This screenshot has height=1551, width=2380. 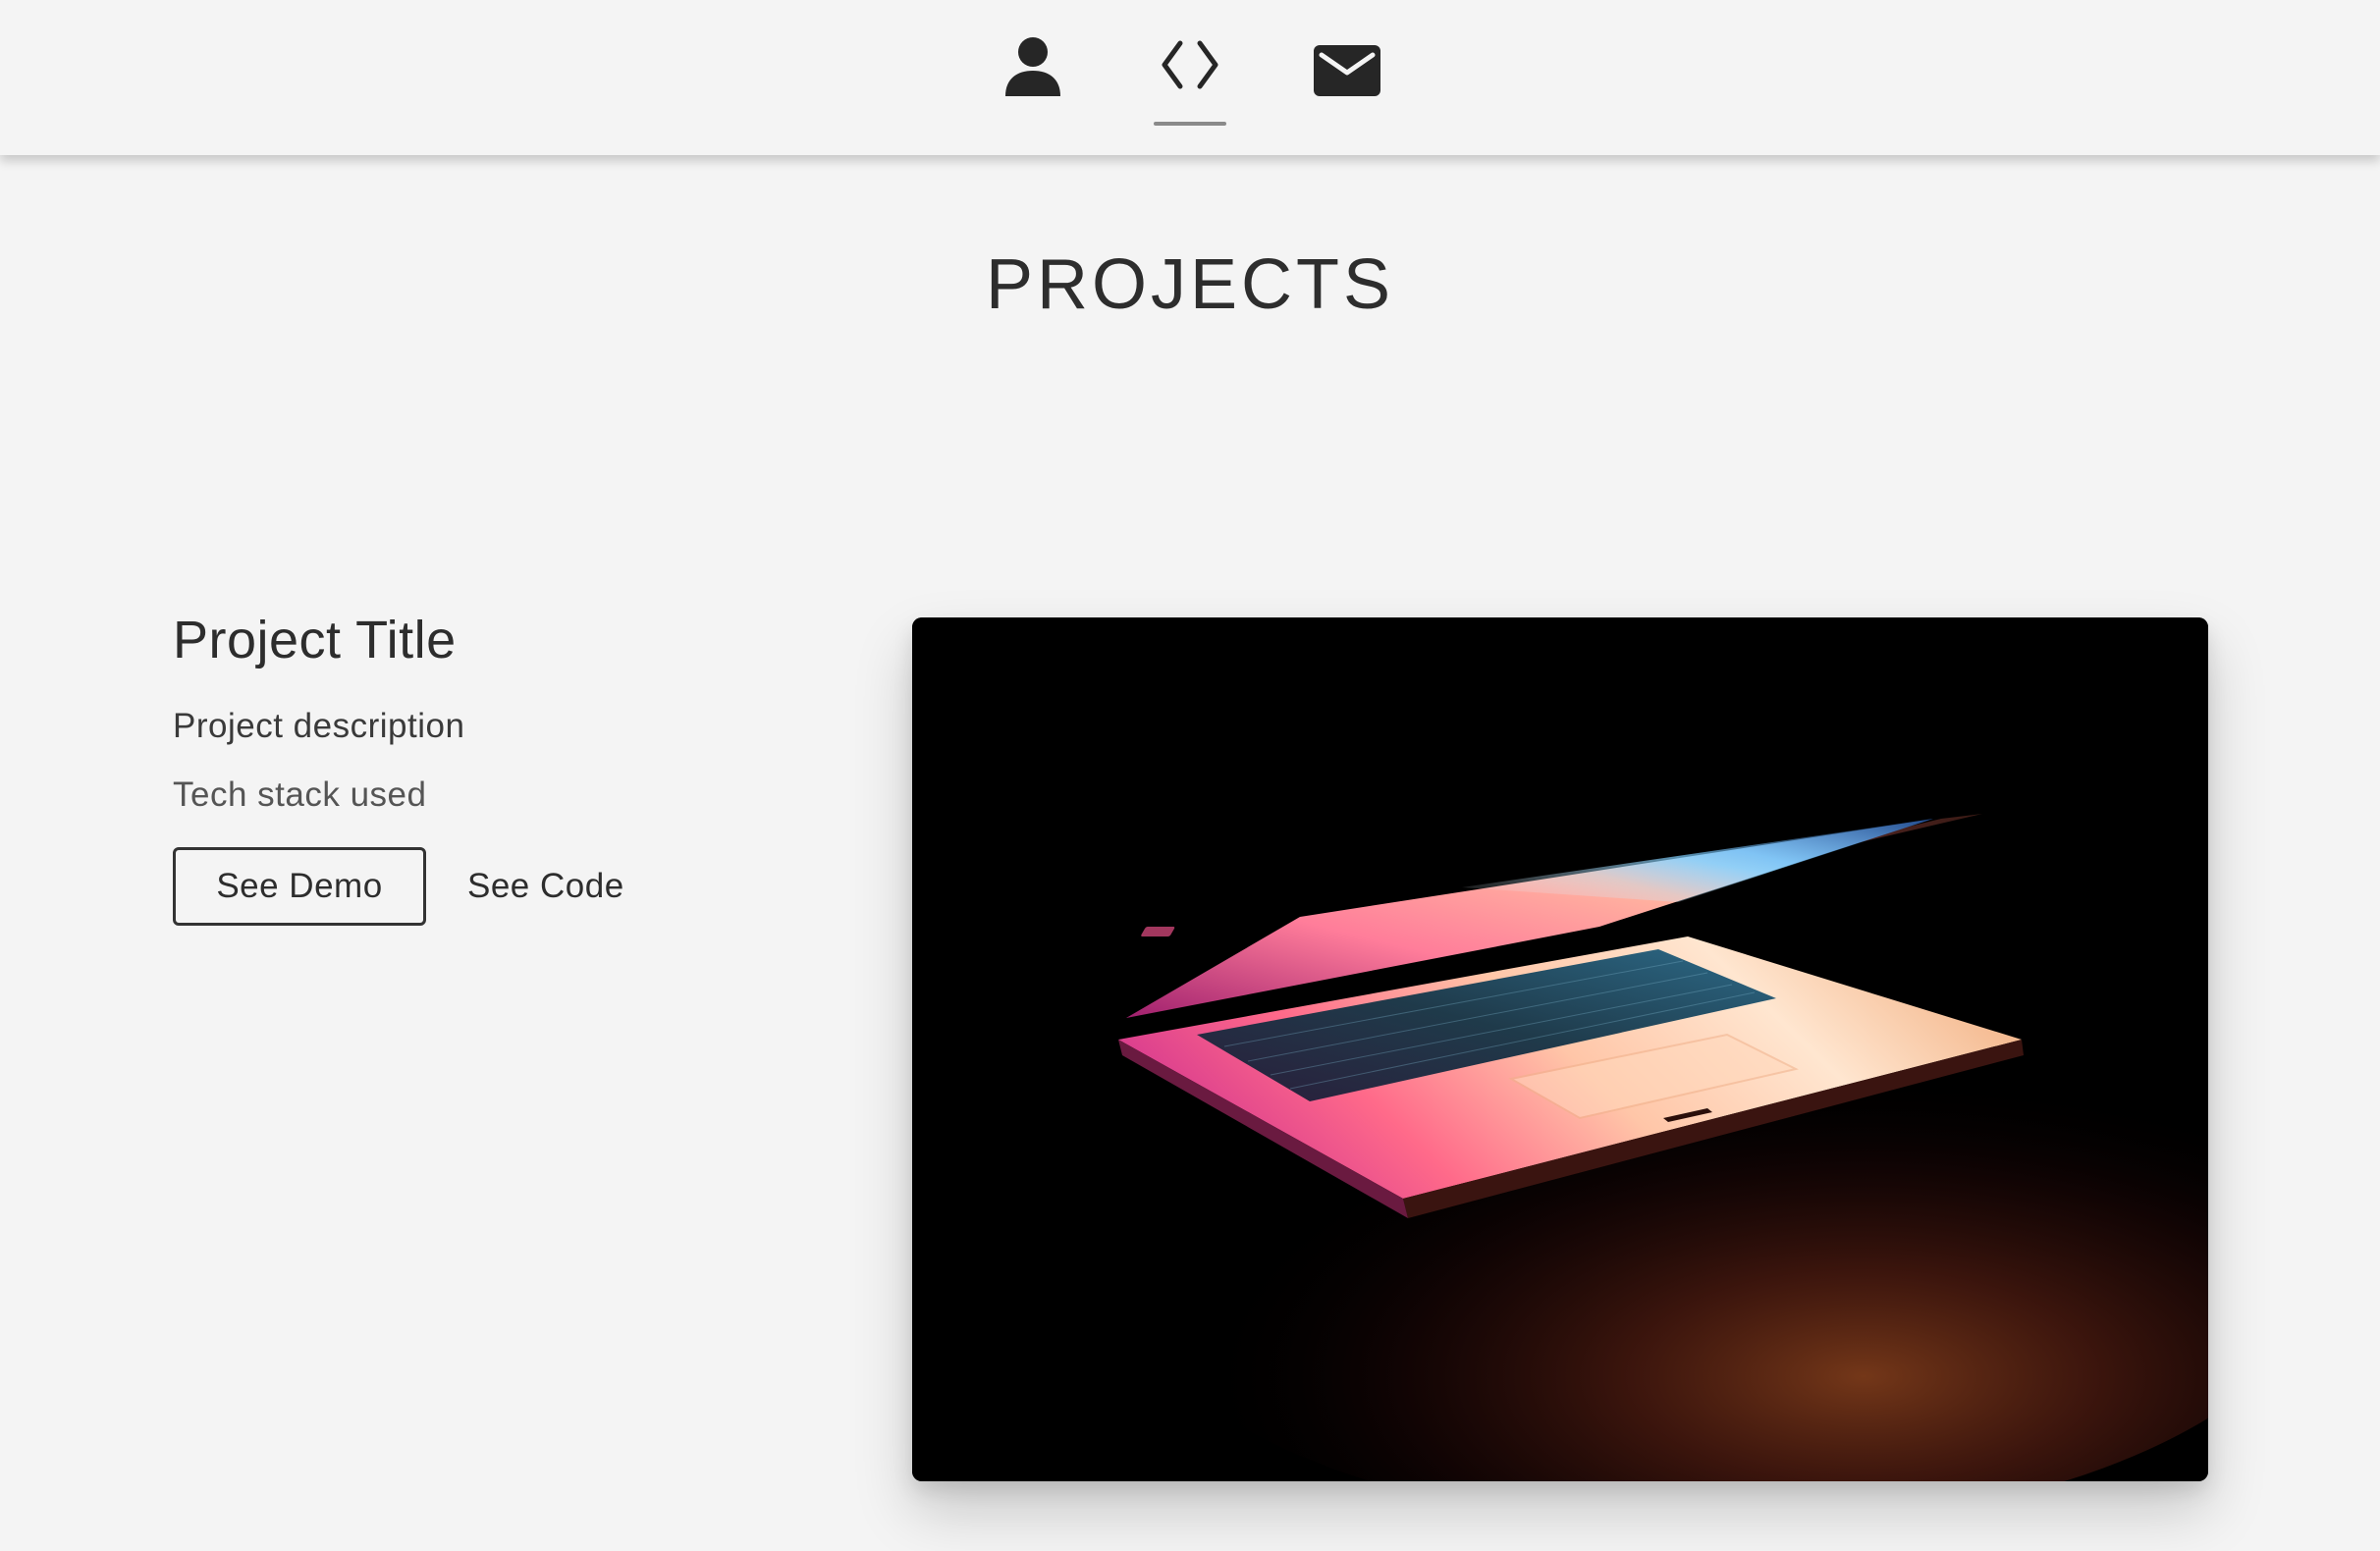 What do you see at coordinates (1347, 70) in the screenshot?
I see `mail-icon` at bounding box center [1347, 70].